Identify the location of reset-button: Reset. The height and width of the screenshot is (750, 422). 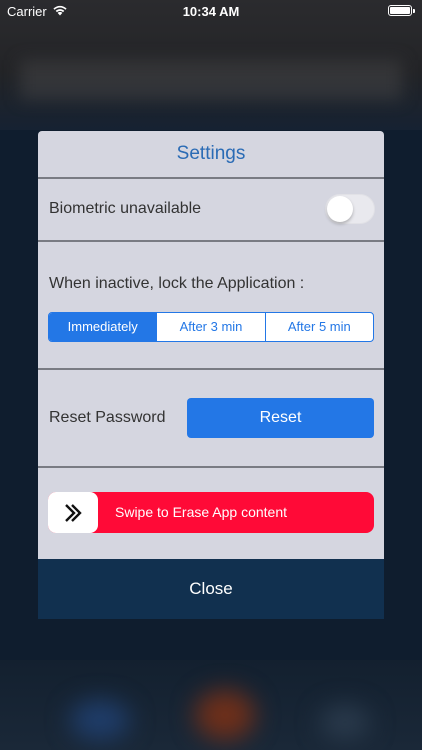
(280, 418).